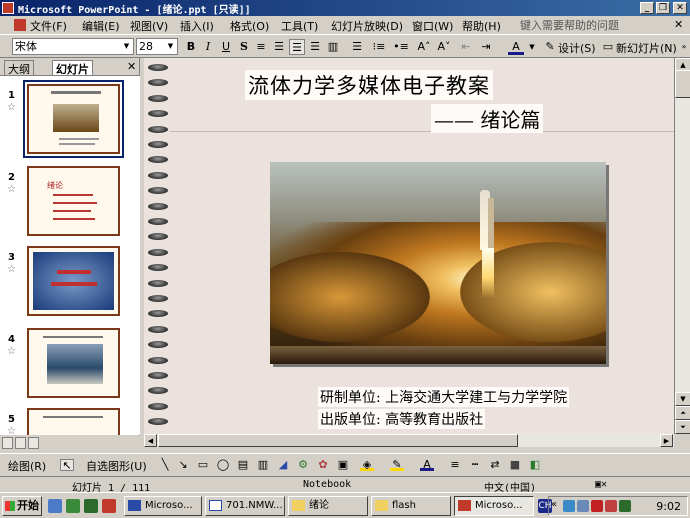 The width and height of the screenshot is (690, 518). I want to click on slide-title: 流体力学多媒体电子教案, so click(369, 85).